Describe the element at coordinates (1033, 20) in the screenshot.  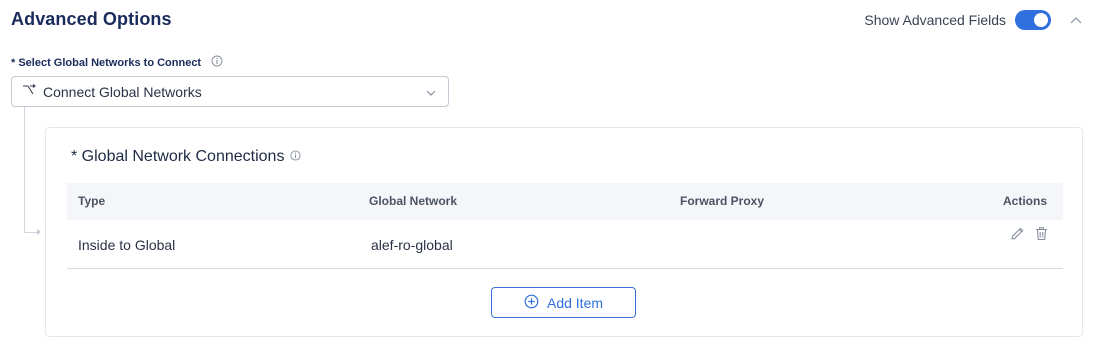
I see `show-advanced-fields-toggle` at that location.